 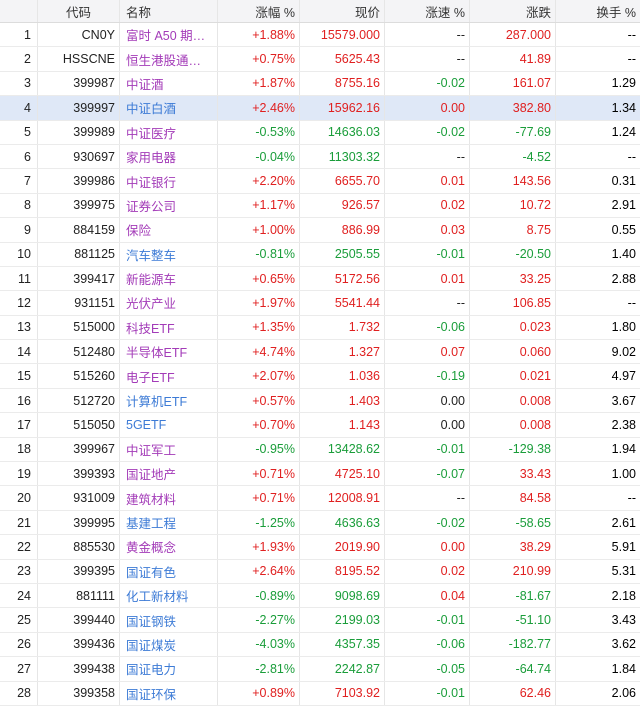 I want to click on row-name: 中证医疗, so click(x=169, y=132).